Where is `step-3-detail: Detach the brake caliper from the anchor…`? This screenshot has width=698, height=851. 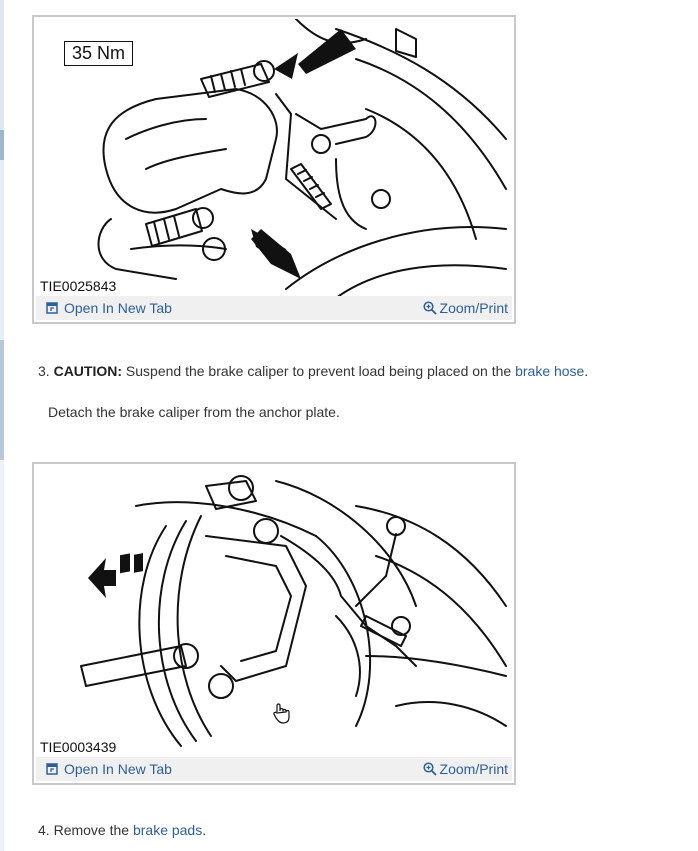 step-3-detail: Detach the brake caliper from the anchor… is located at coordinates (194, 412).